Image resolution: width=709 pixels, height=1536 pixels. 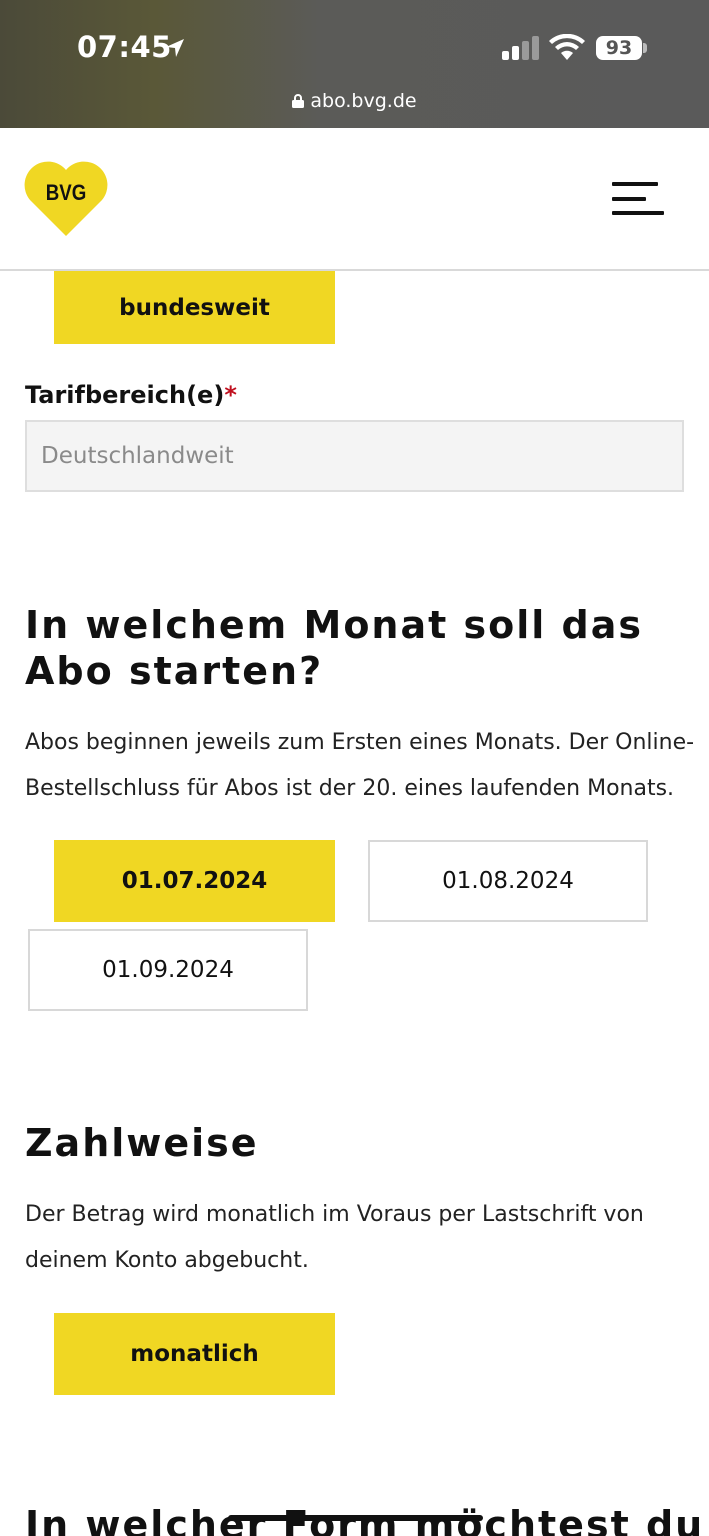 What do you see at coordinates (334, 648) in the screenshot?
I see `start-month-heading: In welchem Monat soll das Abo starten?` at bounding box center [334, 648].